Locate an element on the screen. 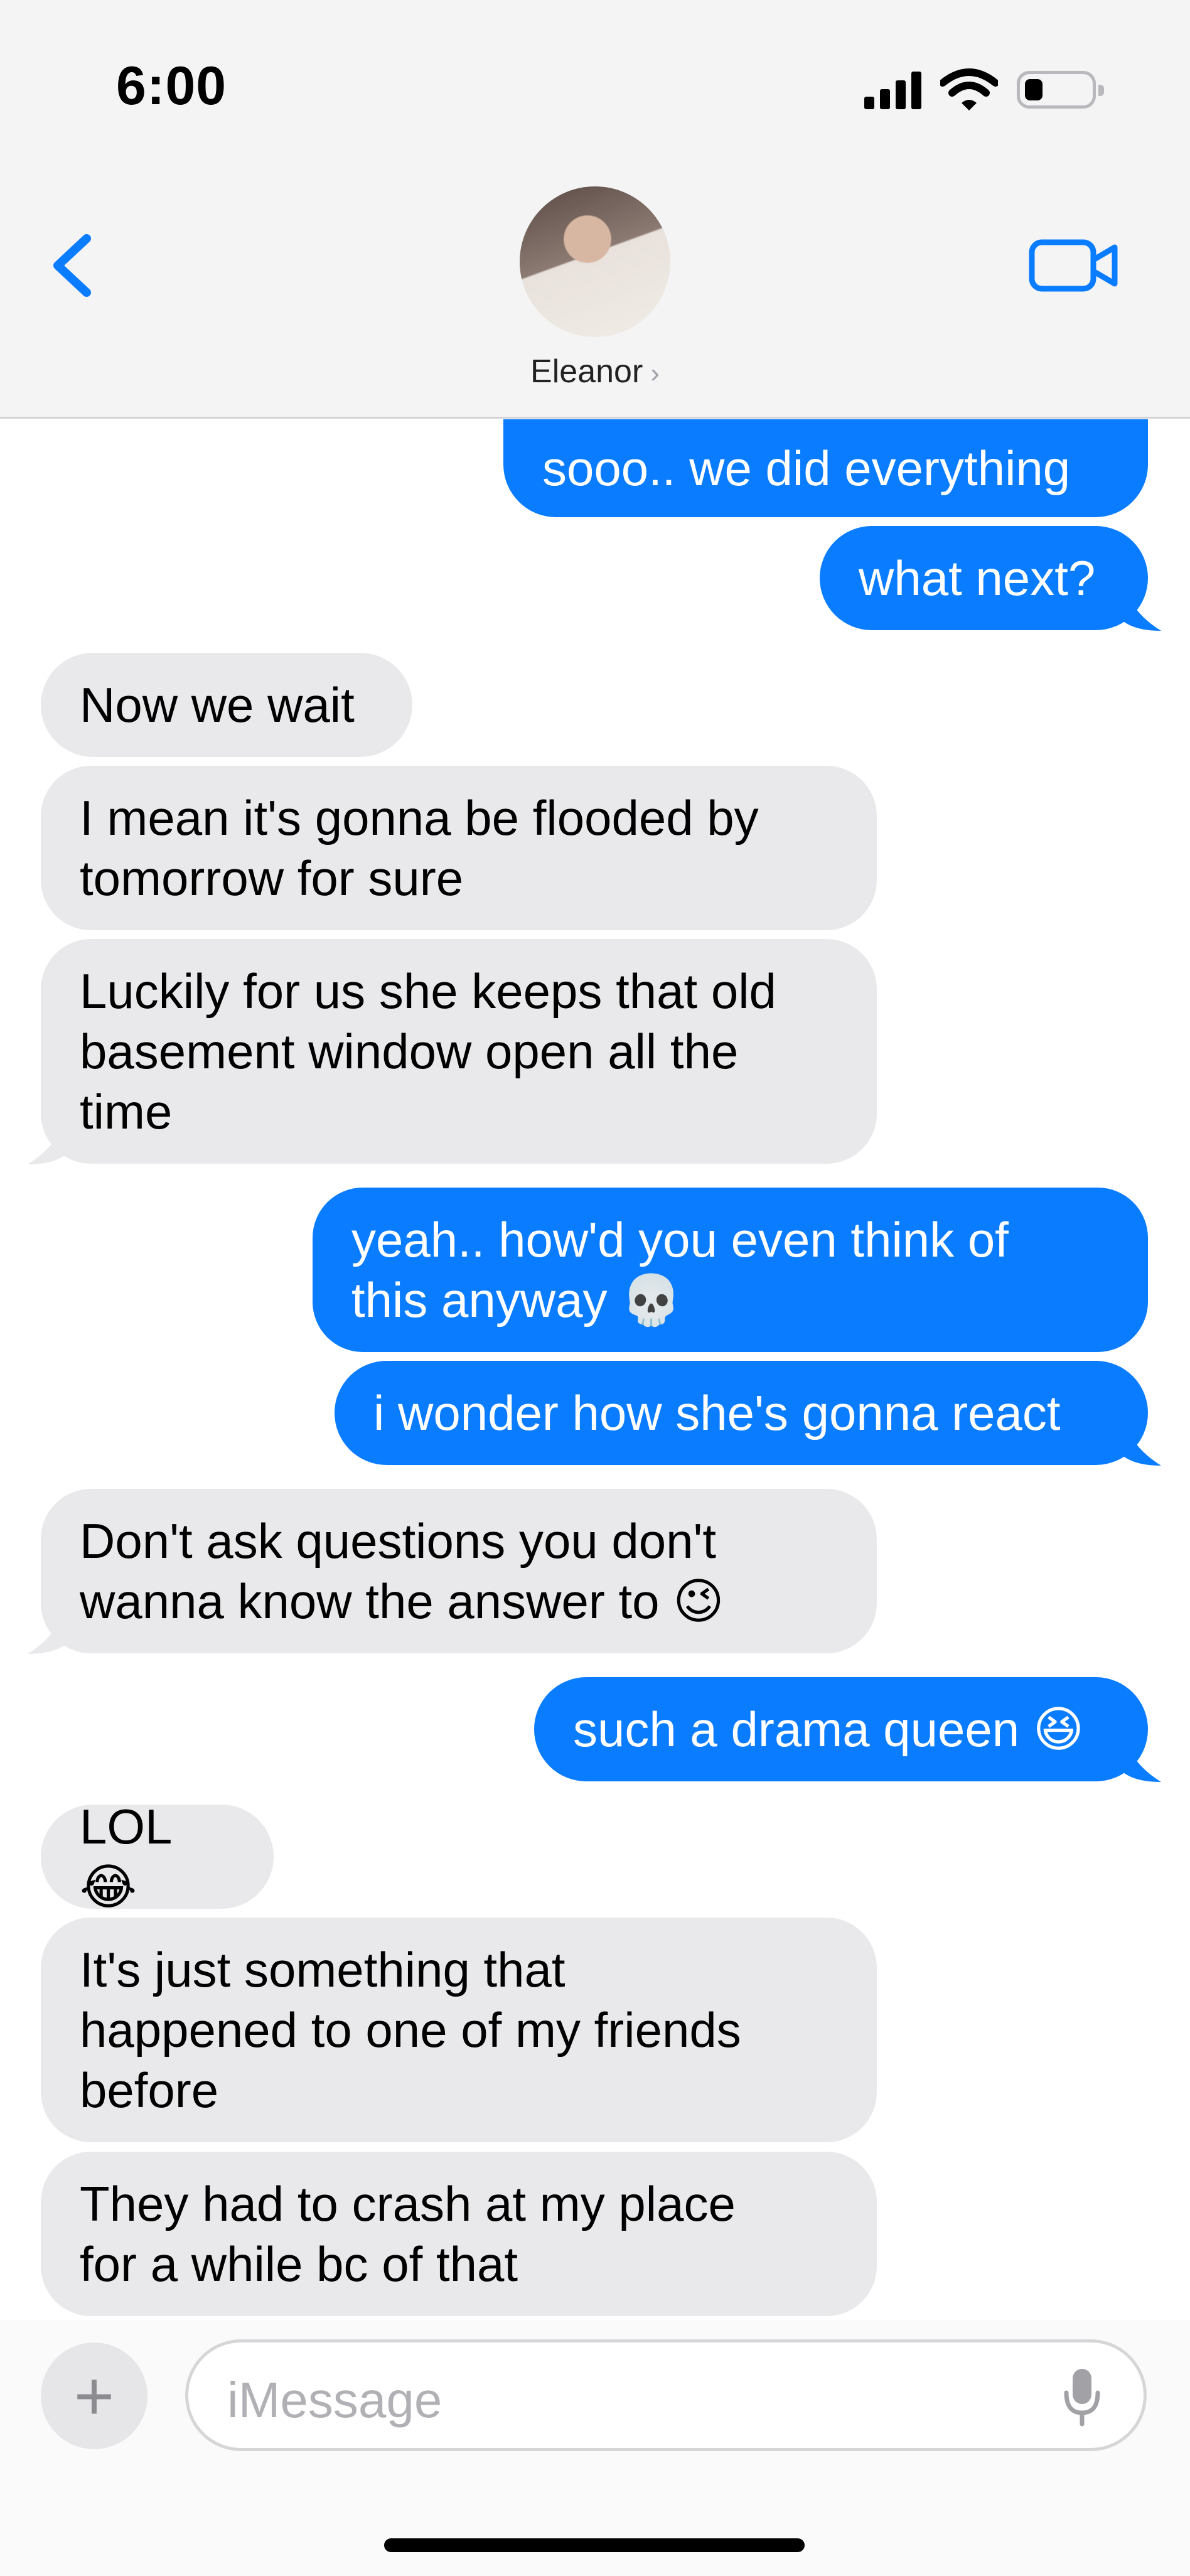 The image size is (1190, 2576). message-bubble-sent: i wonder how she's gonna react is located at coordinates (741, 1413).